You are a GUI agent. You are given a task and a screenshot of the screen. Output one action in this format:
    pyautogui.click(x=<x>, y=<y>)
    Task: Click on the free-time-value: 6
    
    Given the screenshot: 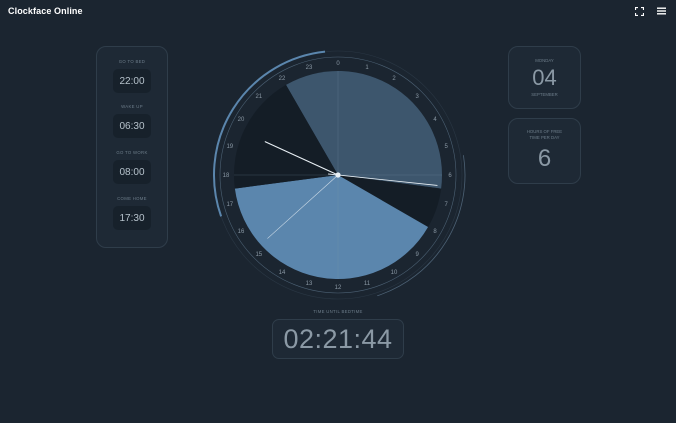 What is the action you would take?
    pyautogui.click(x=544, y=158)
    